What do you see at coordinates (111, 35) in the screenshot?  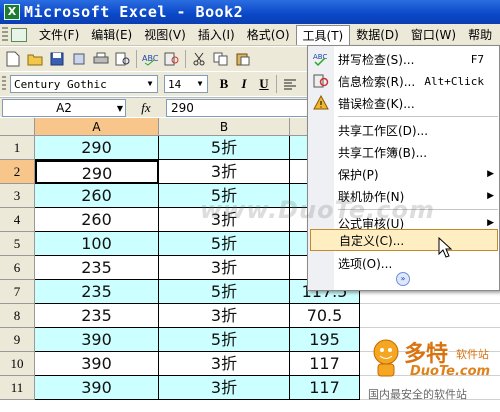 I see `menu-edit: 编辑(E)` at bounding box center [111, 35].